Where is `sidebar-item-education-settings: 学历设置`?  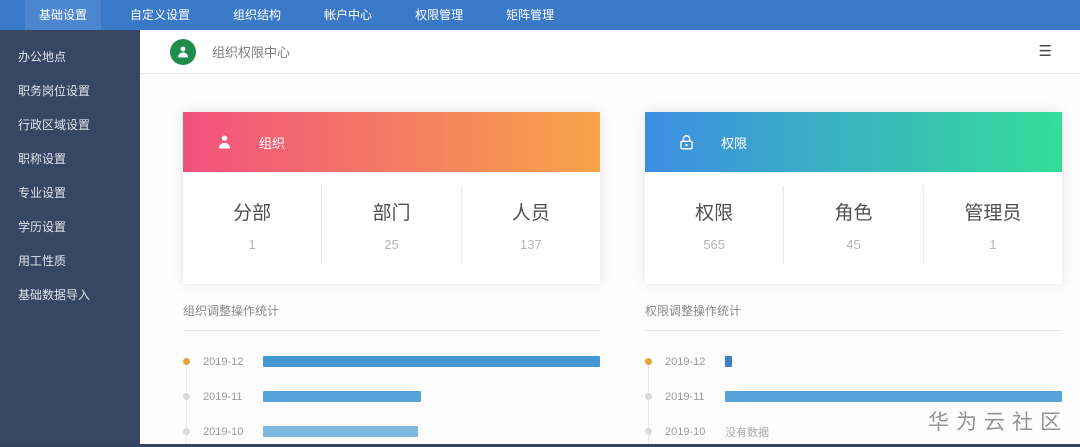
sidebar-item-education-settings: 学历设置 is located at coordinates (70, 227).